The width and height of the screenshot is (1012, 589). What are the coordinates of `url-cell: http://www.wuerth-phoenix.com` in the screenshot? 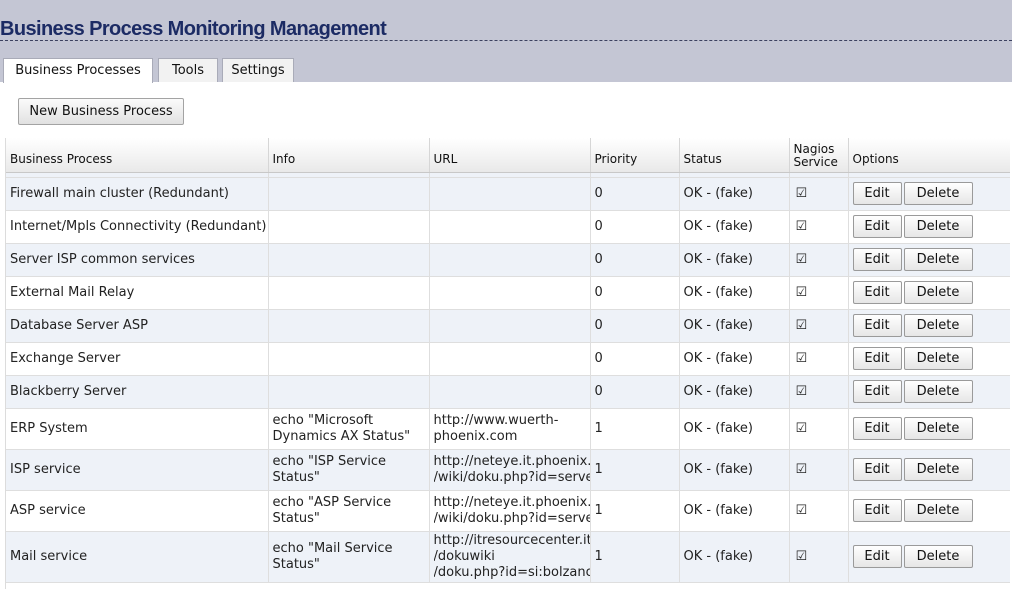 It's located at (510, 429).